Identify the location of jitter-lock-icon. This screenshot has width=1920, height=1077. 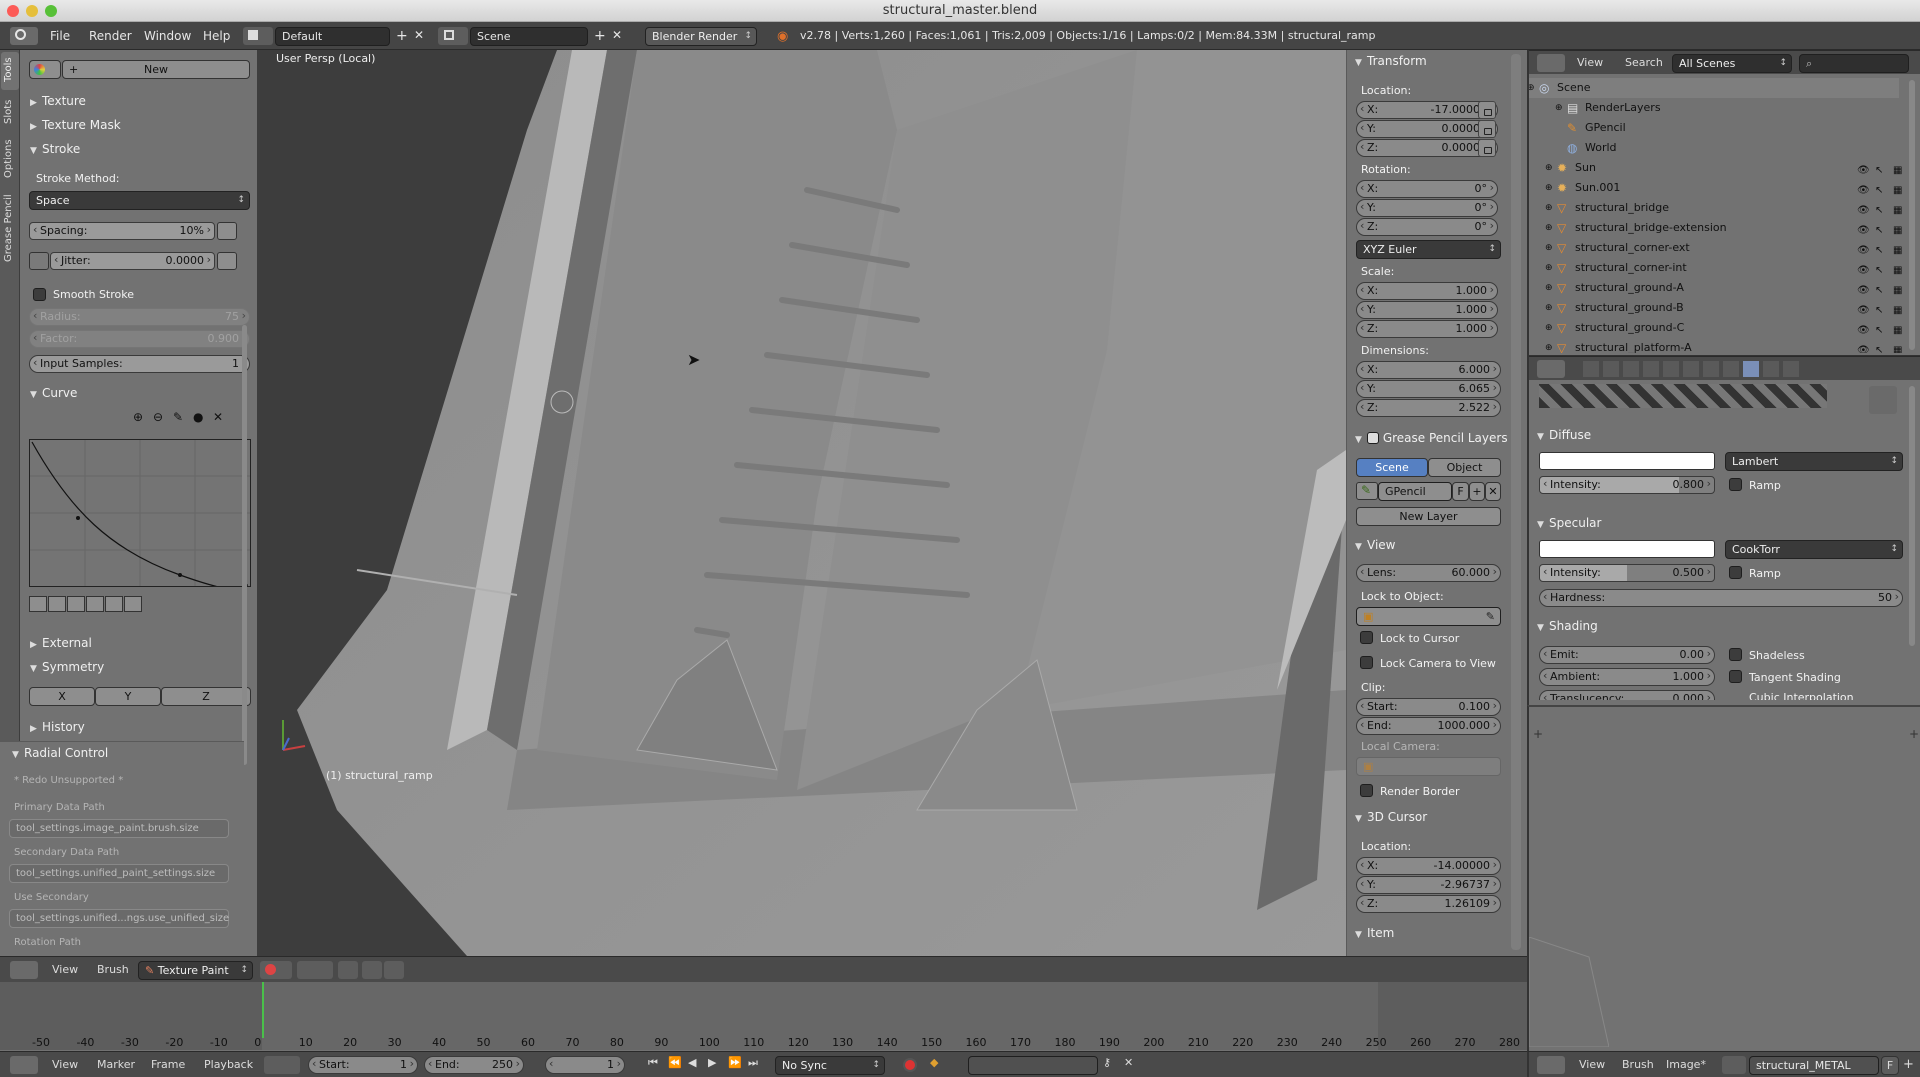
(39, 261).